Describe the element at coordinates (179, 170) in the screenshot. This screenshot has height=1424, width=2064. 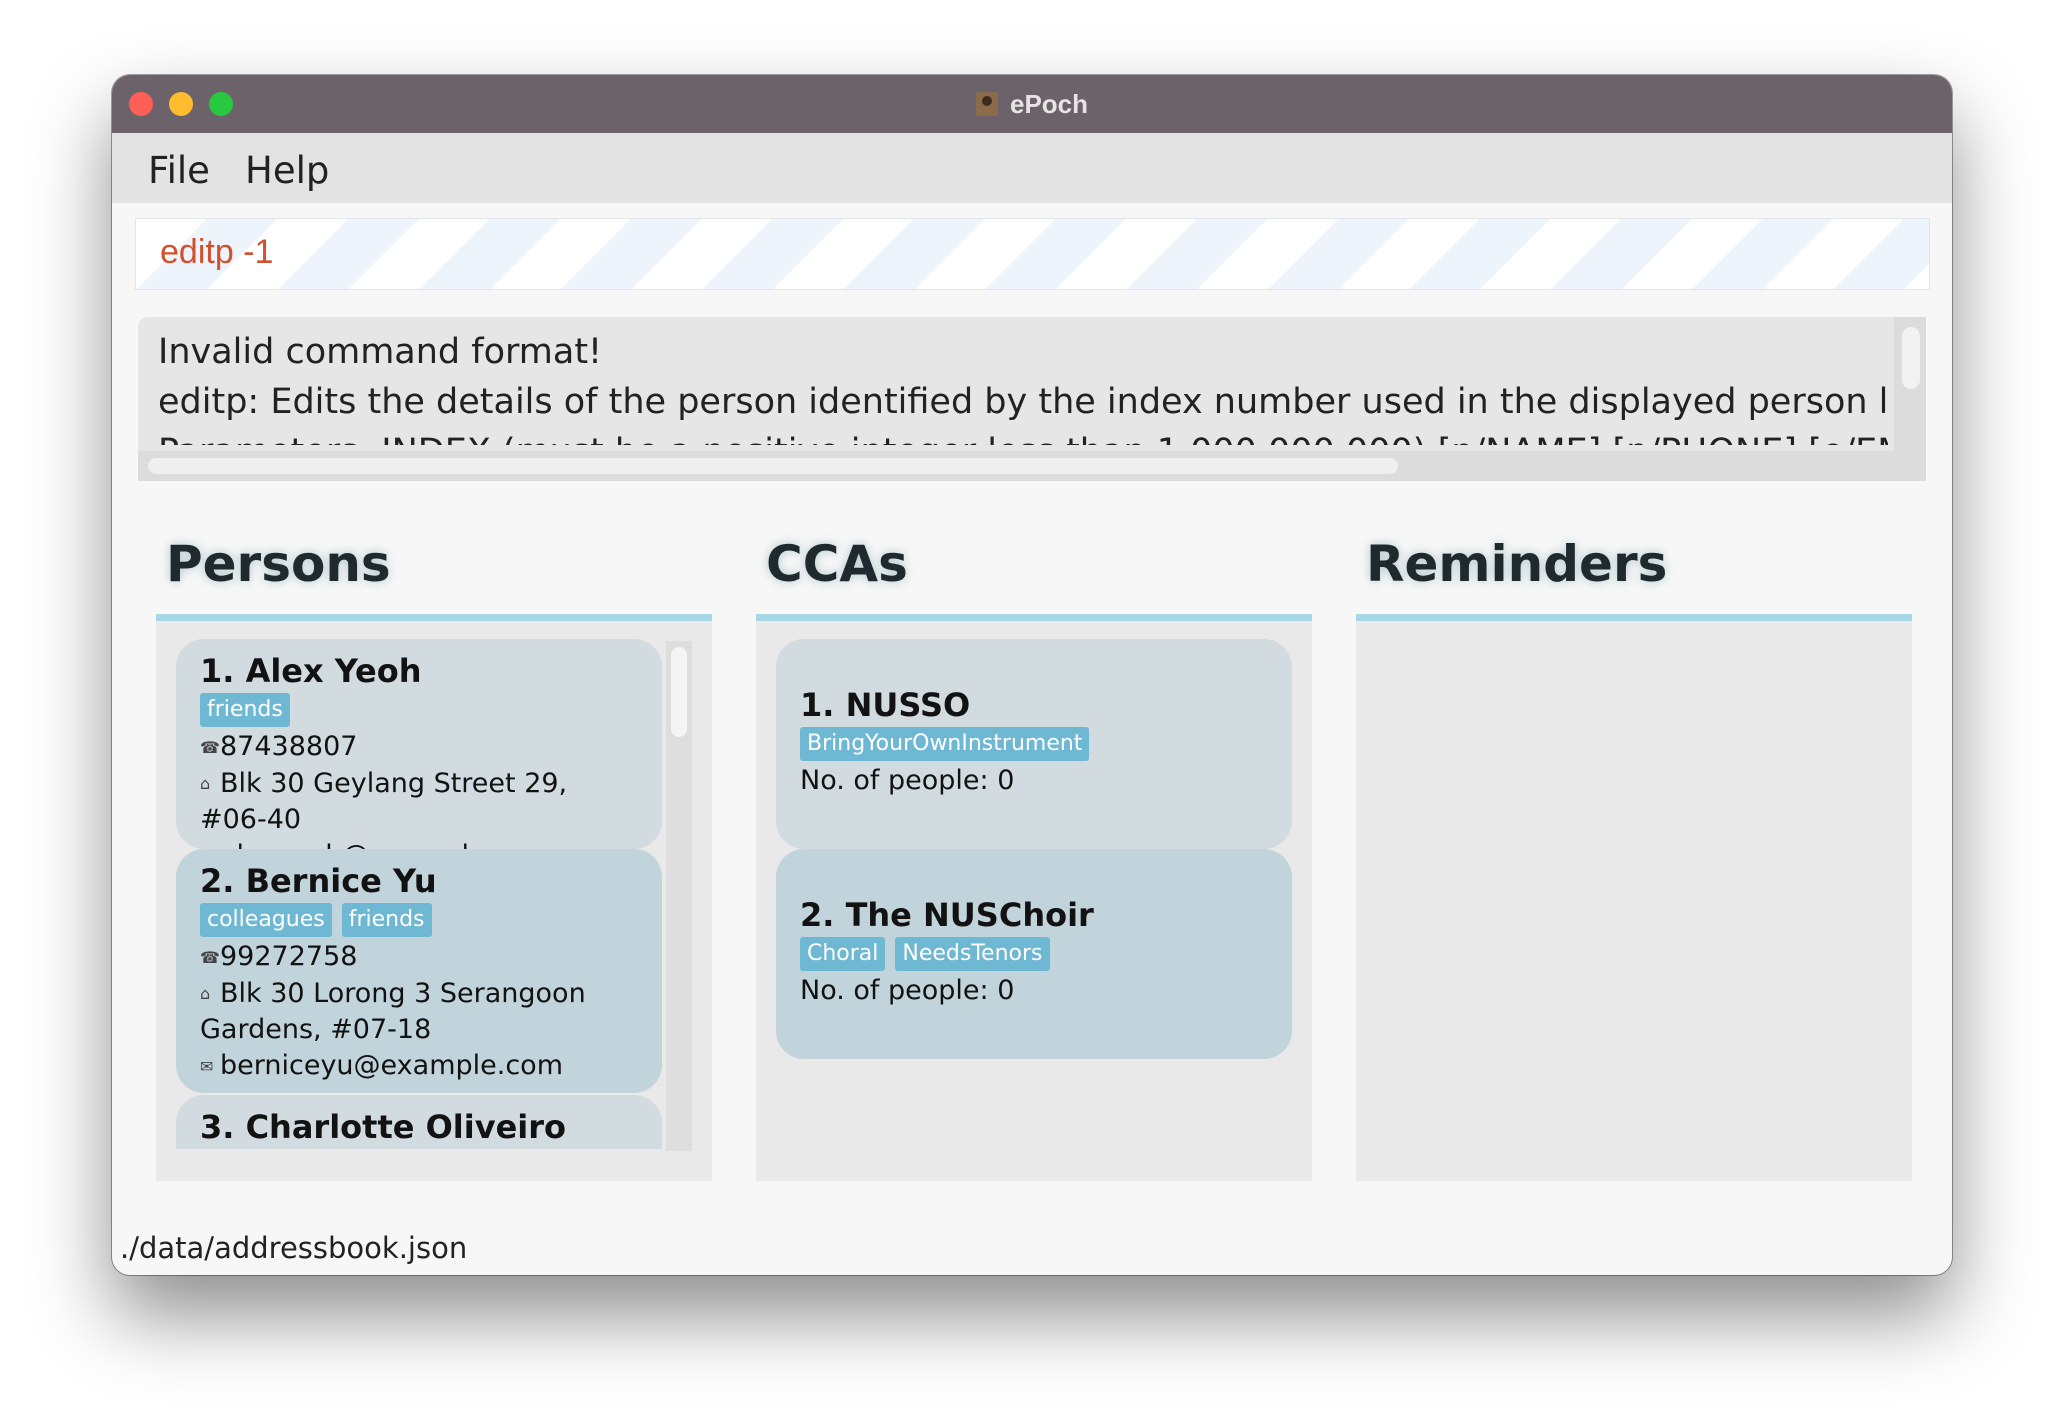
I see `menu-file: File` at that location.